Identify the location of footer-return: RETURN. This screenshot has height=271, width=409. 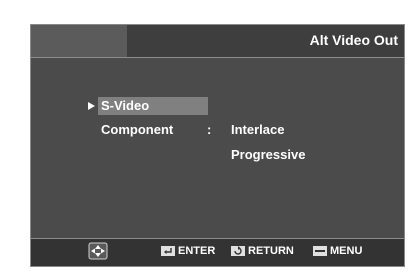
(262, 251).